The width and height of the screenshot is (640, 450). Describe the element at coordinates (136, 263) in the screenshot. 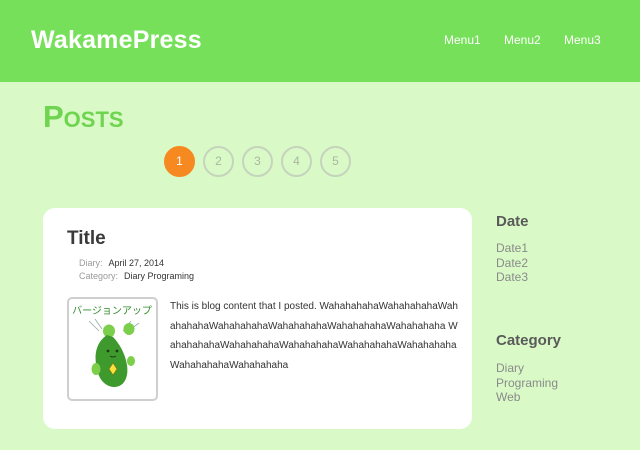

I see `post-date-value: April 27, 2014` at that location.